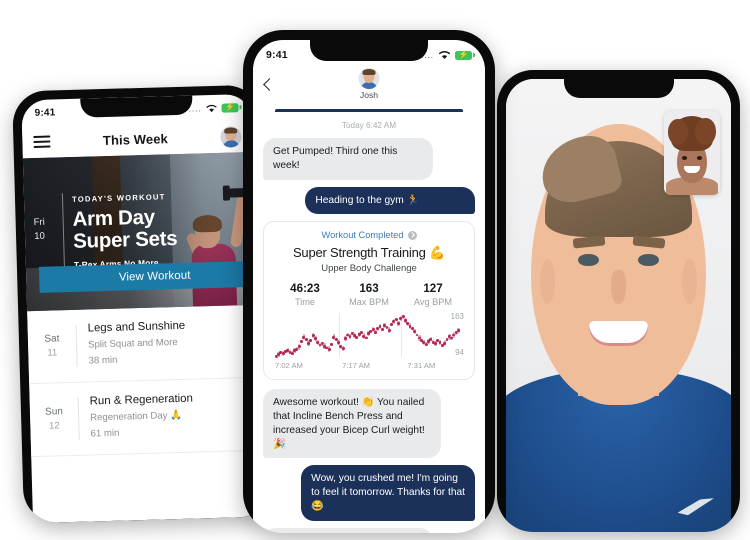  I want to click on heart-rate-chart: 163 94 7:02 AM 7:17 AM 7:31 AM, so click(369, 341).